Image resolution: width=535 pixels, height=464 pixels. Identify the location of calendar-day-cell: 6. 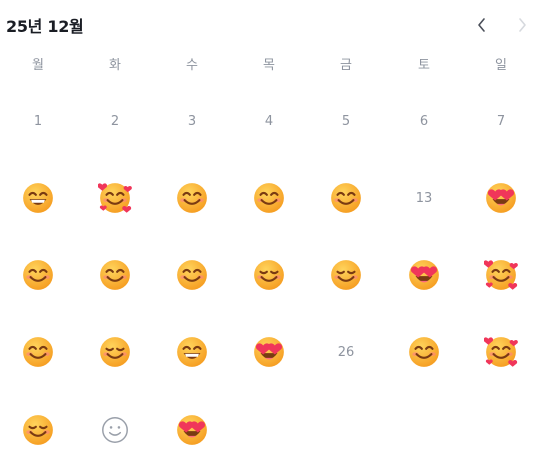
(424, 121).